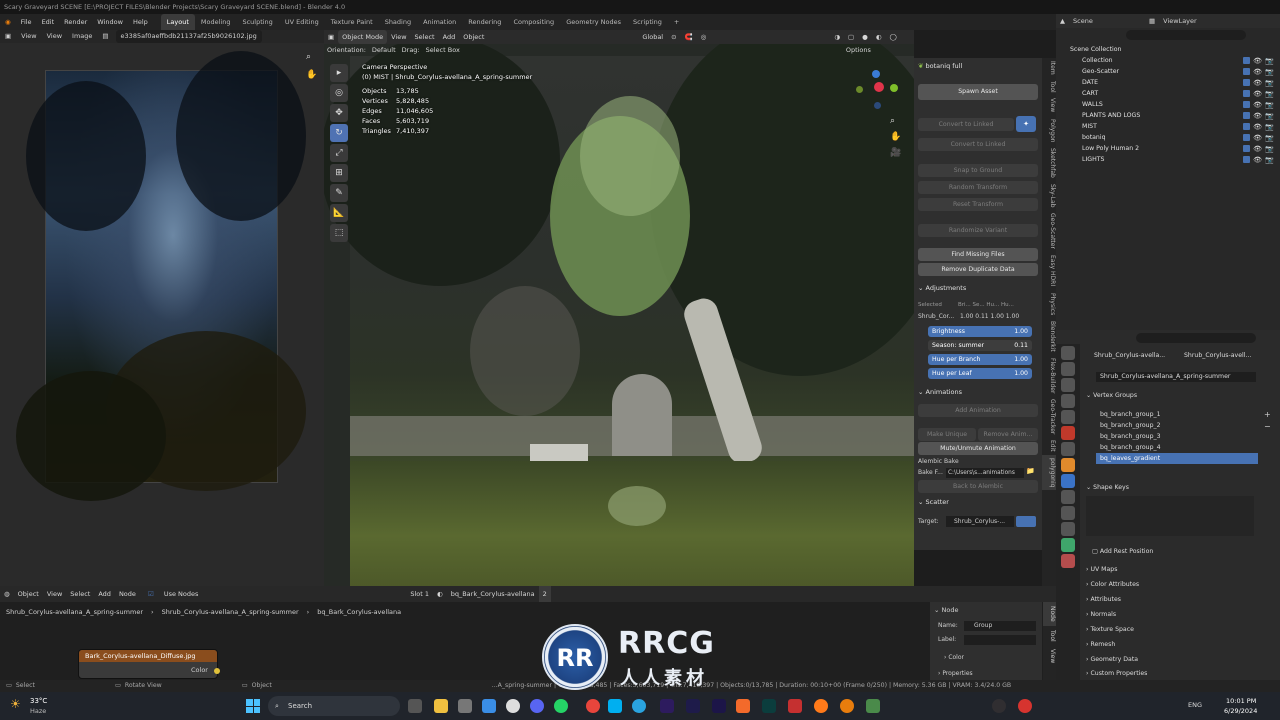  What do you see at coordinates (593, 706) in the screenshot?
I see `chrome-icon` at bounding box center [593, 706].